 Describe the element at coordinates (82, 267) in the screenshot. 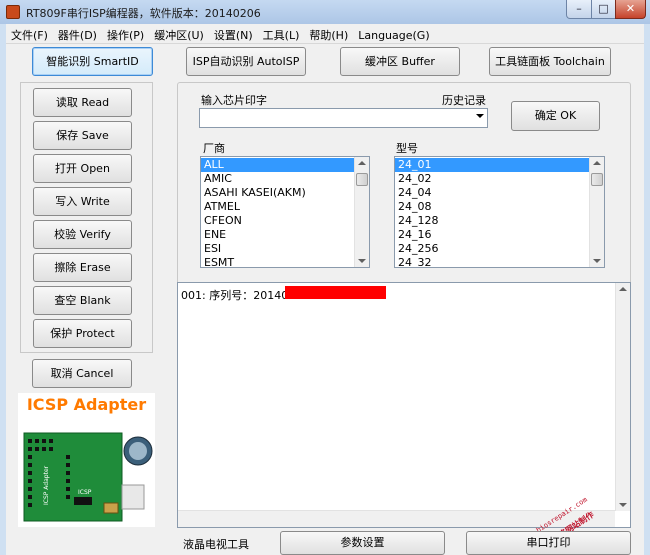

I see `erase-button: 擦除 Erase` at that location.